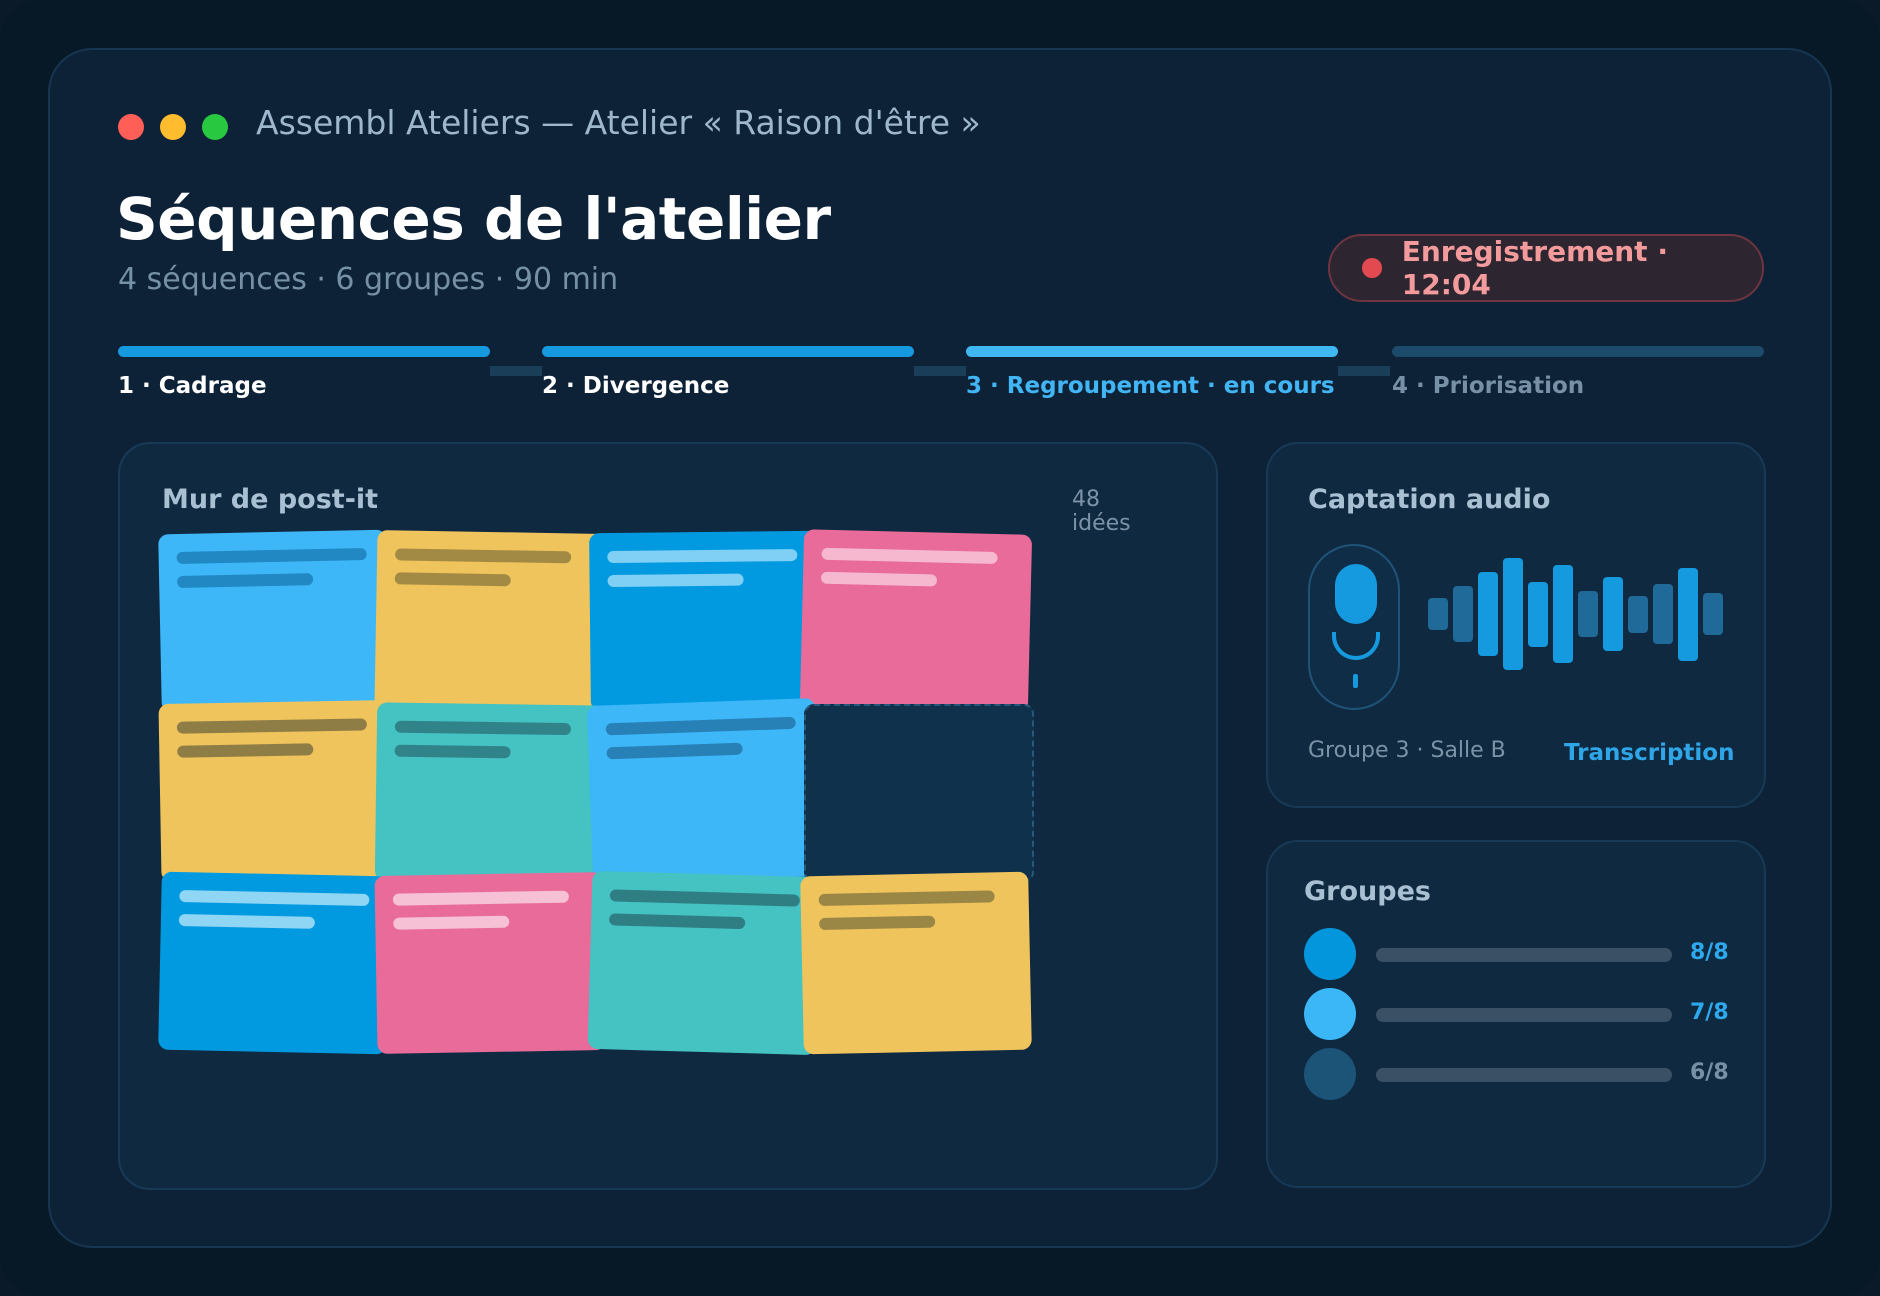 This screenshot has width=1880, height=1296. Describe the element at coordinates (368, 279) in the screenshot. I see `page-subtitle: 4 séquences · 6 groupes · 90 min` at that location.